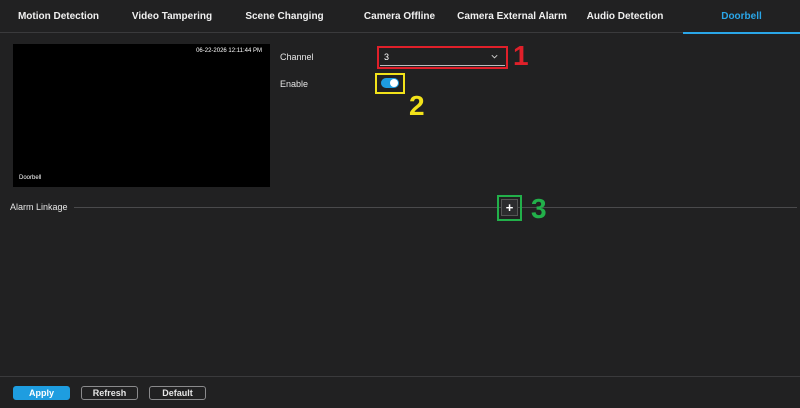 The height and width of the screenshot is (408, 800). I want to click on tab-video-tampering: Video Tampering, so click(172, 16).